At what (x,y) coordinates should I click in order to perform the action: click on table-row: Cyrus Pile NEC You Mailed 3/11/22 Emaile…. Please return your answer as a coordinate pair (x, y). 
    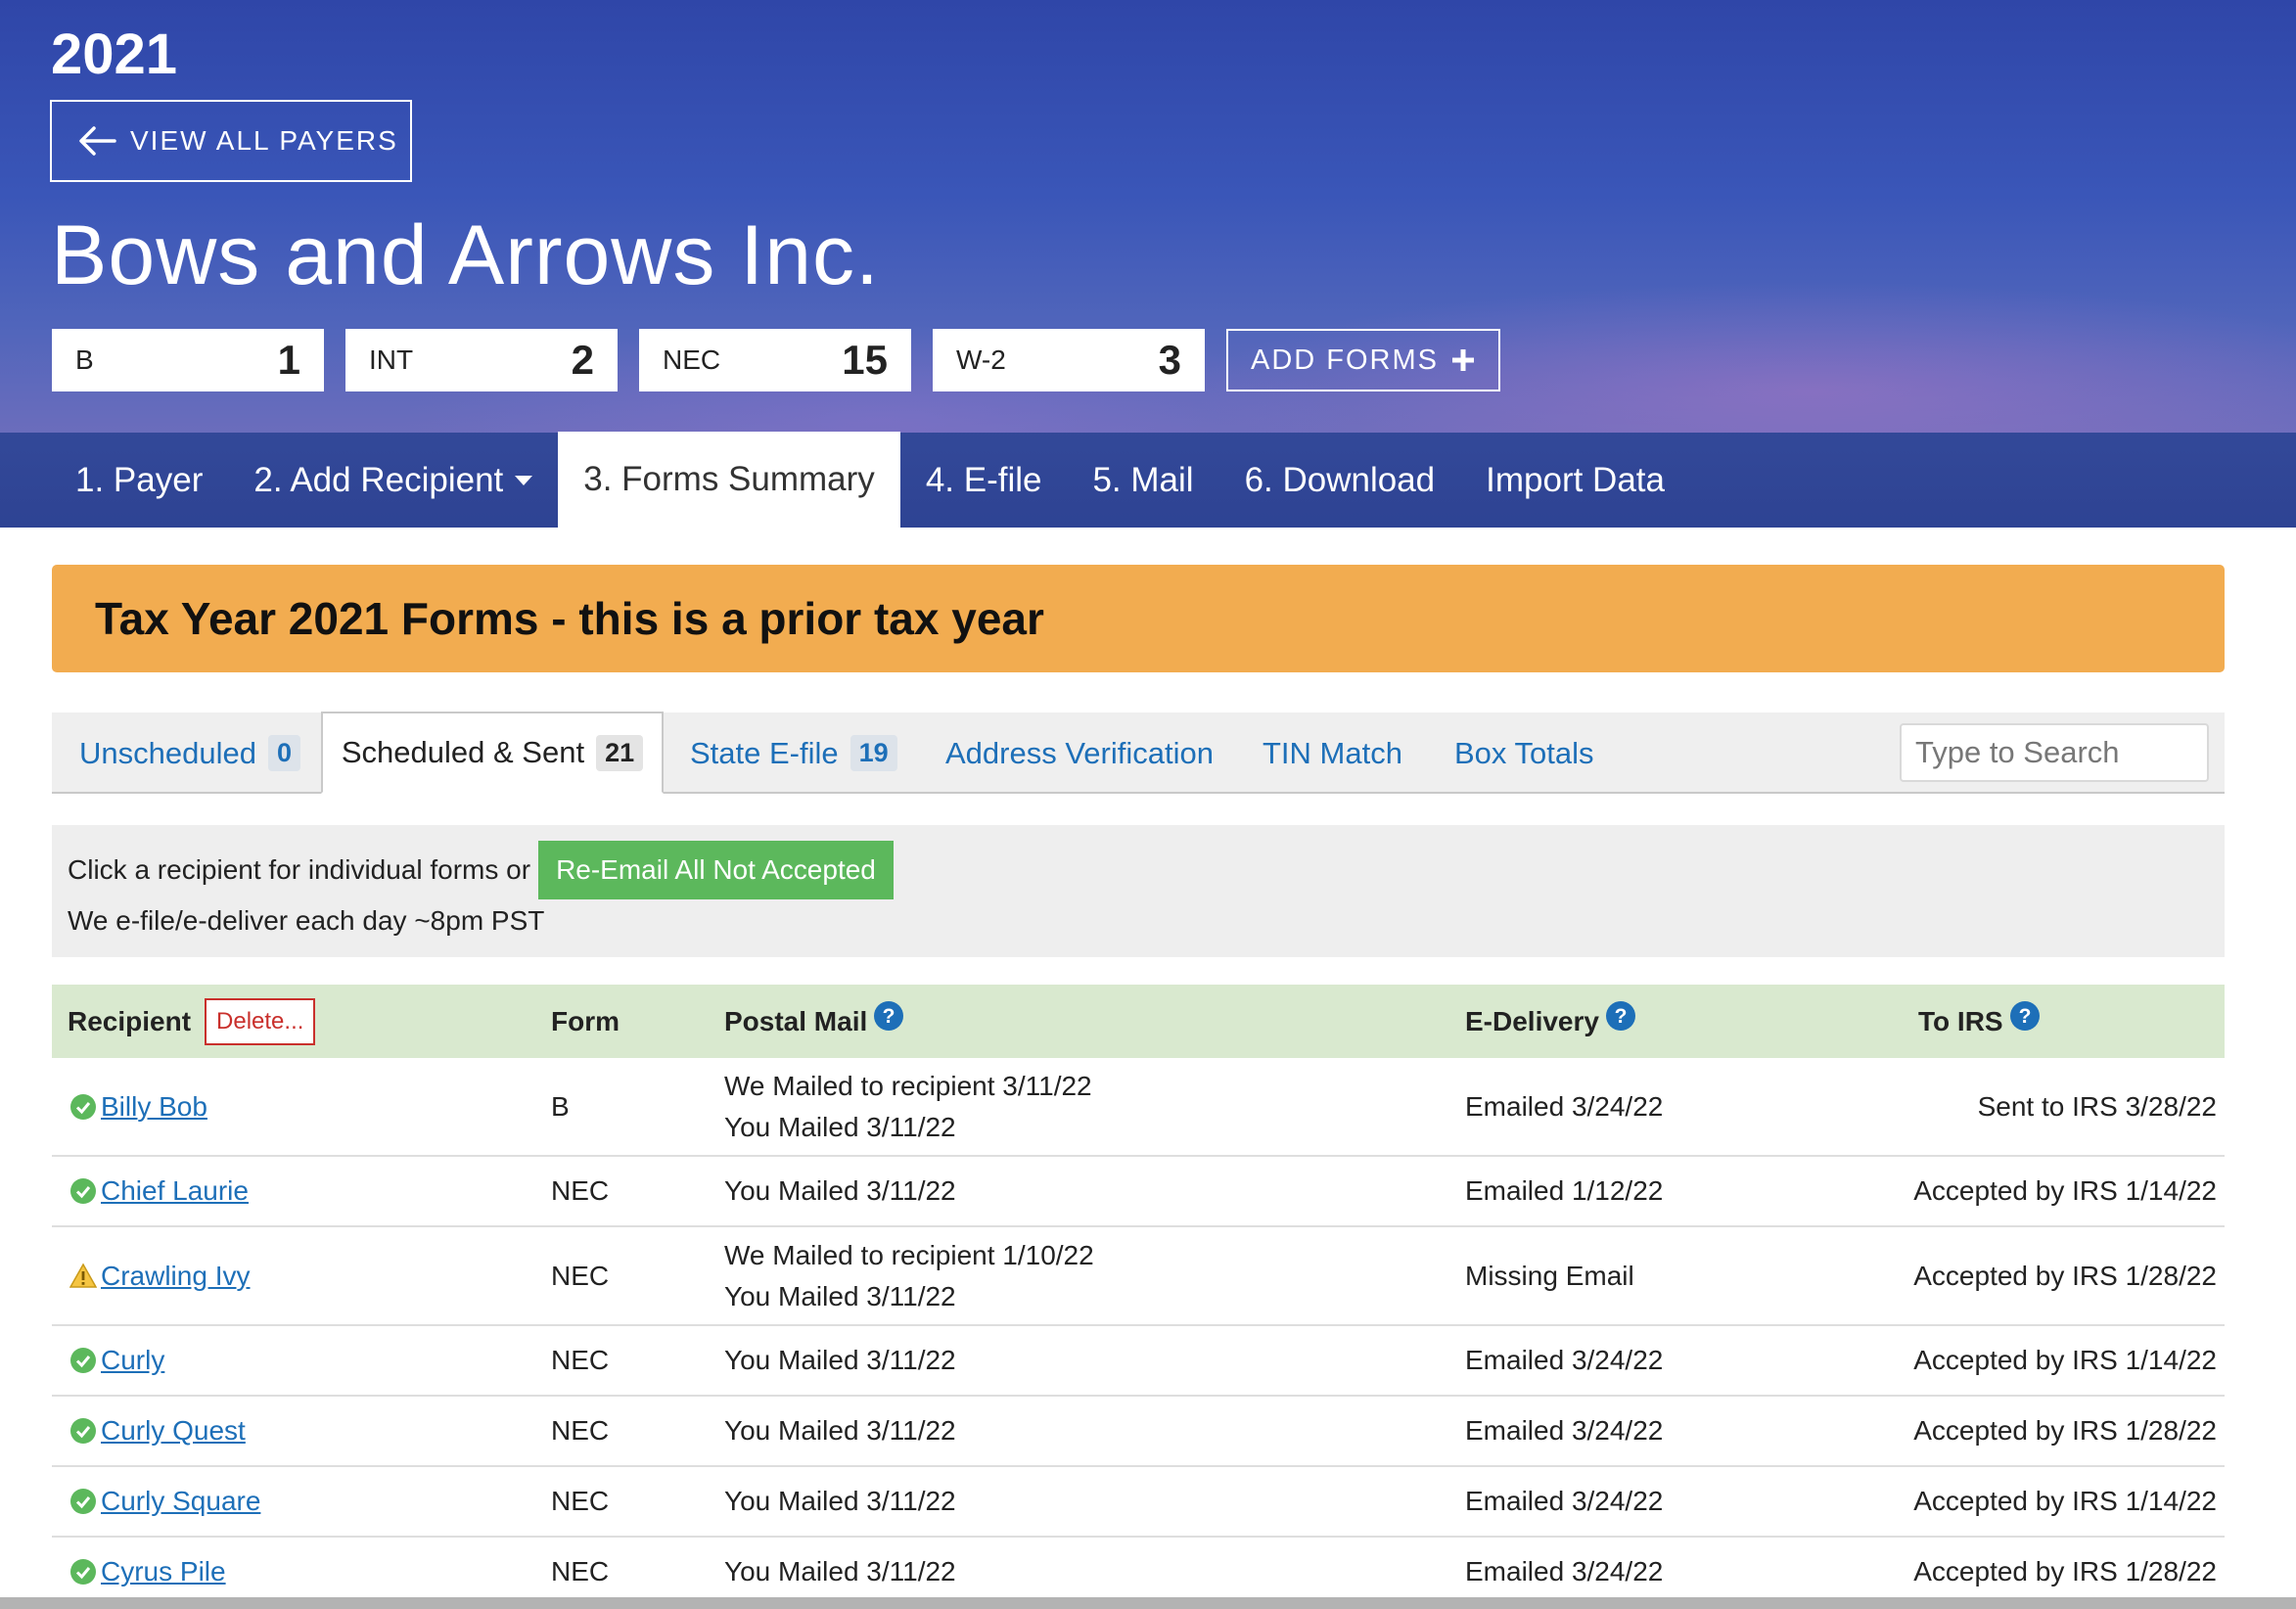
    Looking at the image, I should click on (1138, 1572).